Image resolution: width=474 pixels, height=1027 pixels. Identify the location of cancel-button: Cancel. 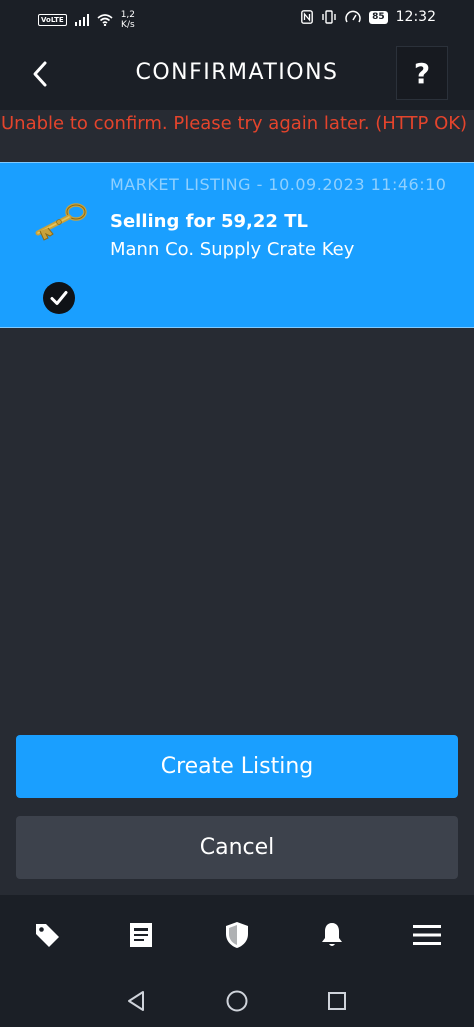
(237, 847).